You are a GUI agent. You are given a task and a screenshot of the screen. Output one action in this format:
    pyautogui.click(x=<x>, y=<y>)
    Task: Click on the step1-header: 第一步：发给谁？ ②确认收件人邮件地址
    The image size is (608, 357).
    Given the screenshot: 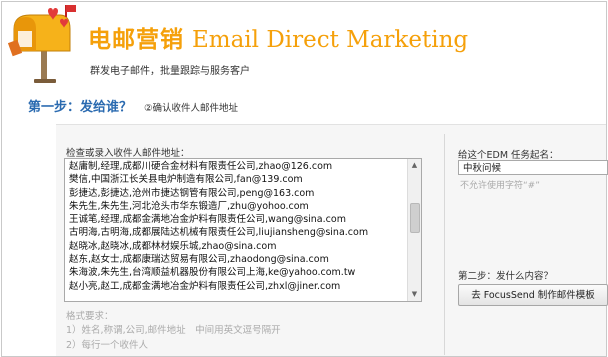 What is the action you would take?
    pyautogui.click(x=133, y=105)
    